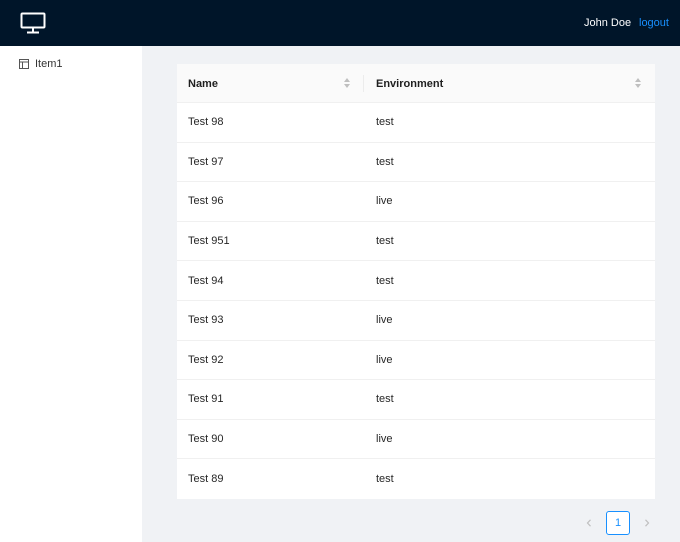  I want to click on cell-name: Test 94, so click(206, 280).